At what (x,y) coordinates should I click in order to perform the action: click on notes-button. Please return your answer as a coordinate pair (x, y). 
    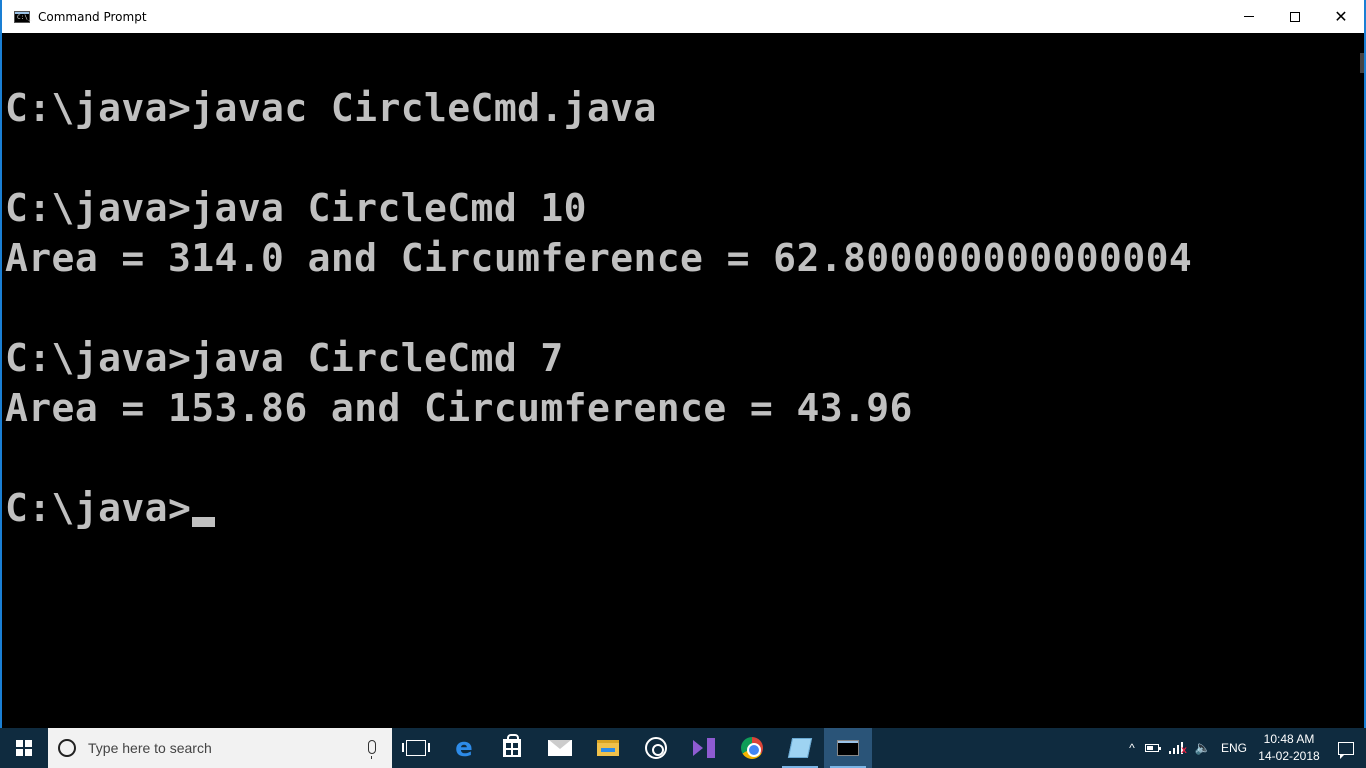
    Looking at the image, I should click on (800, 748).